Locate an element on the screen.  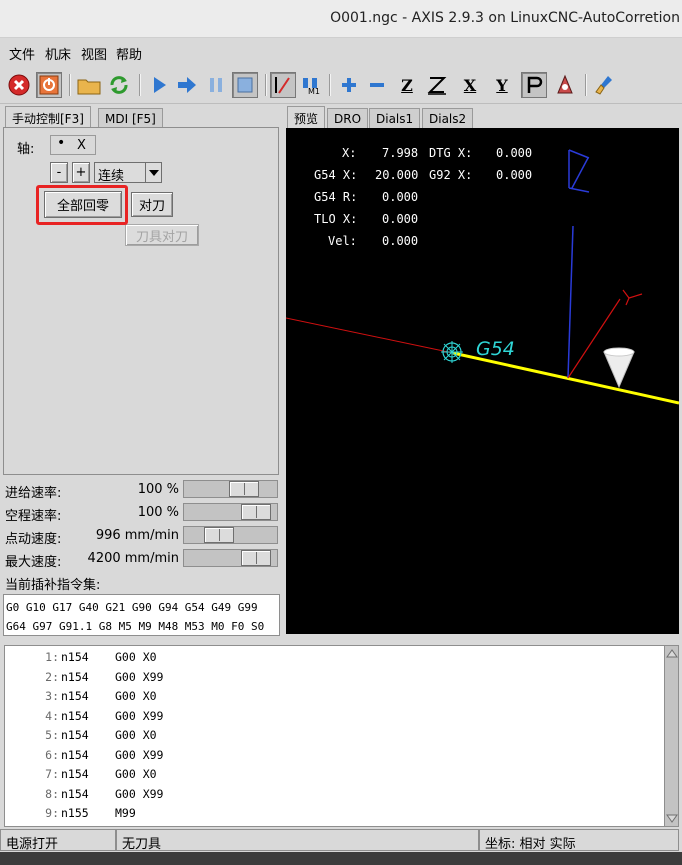
dro-row2-g92-value: 0.000 is located at coordinates (514, 175).